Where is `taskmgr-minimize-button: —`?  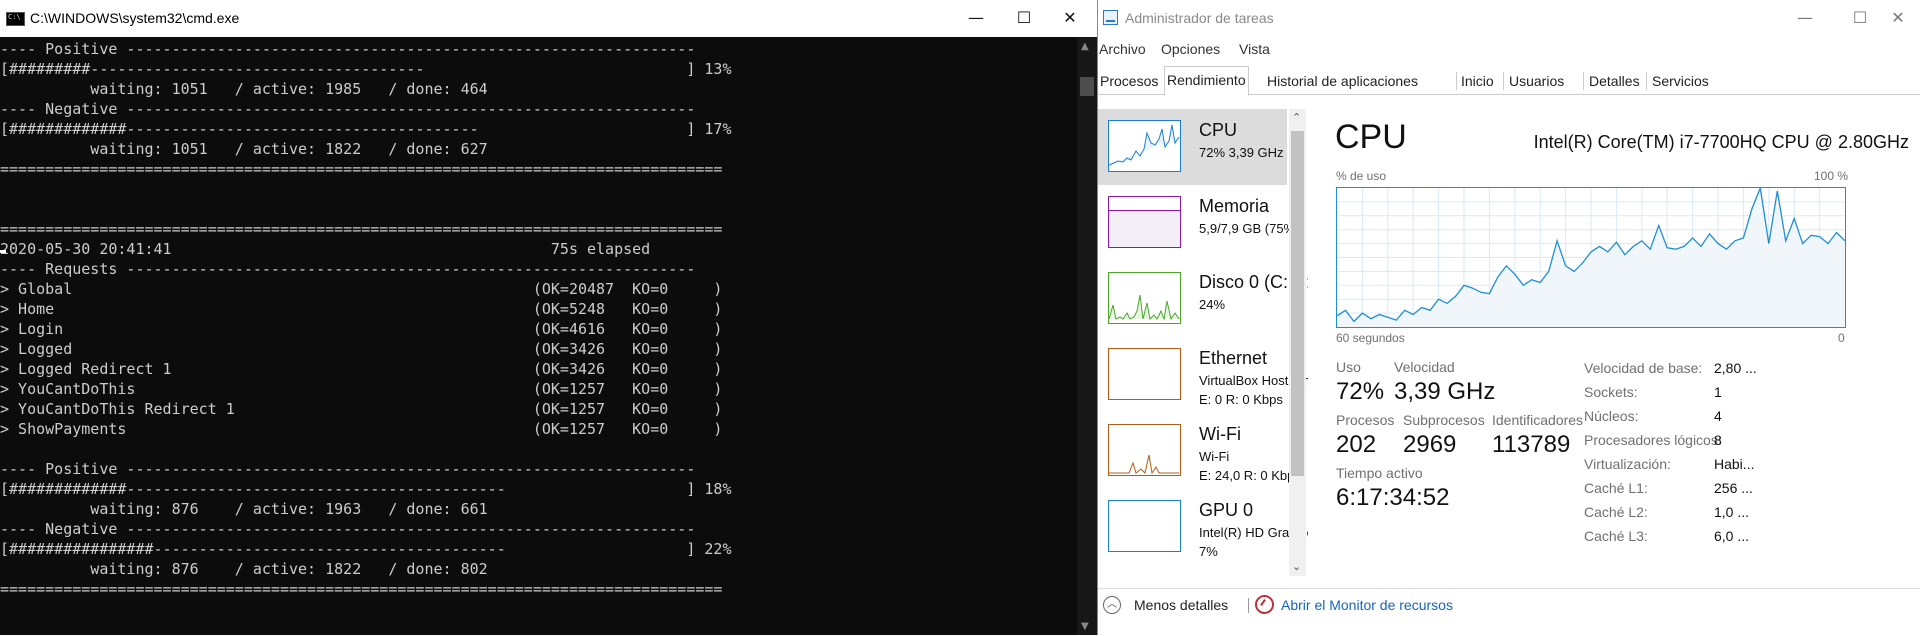
taskmgr-minimize-button: — is located at coordinates (1805, 18).